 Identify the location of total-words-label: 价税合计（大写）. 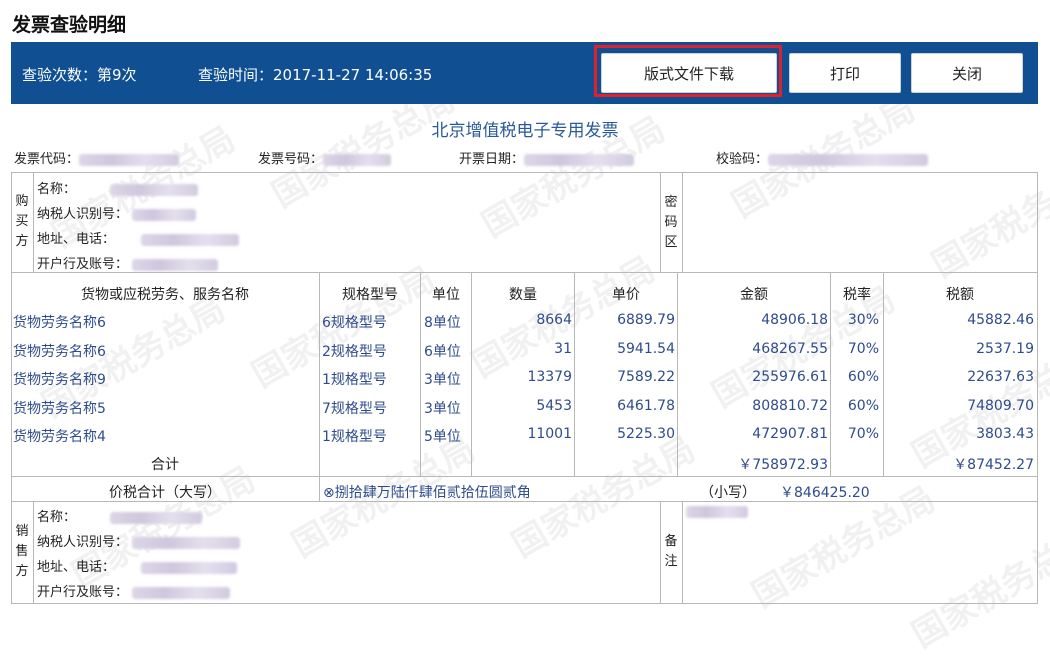
(165, 493).